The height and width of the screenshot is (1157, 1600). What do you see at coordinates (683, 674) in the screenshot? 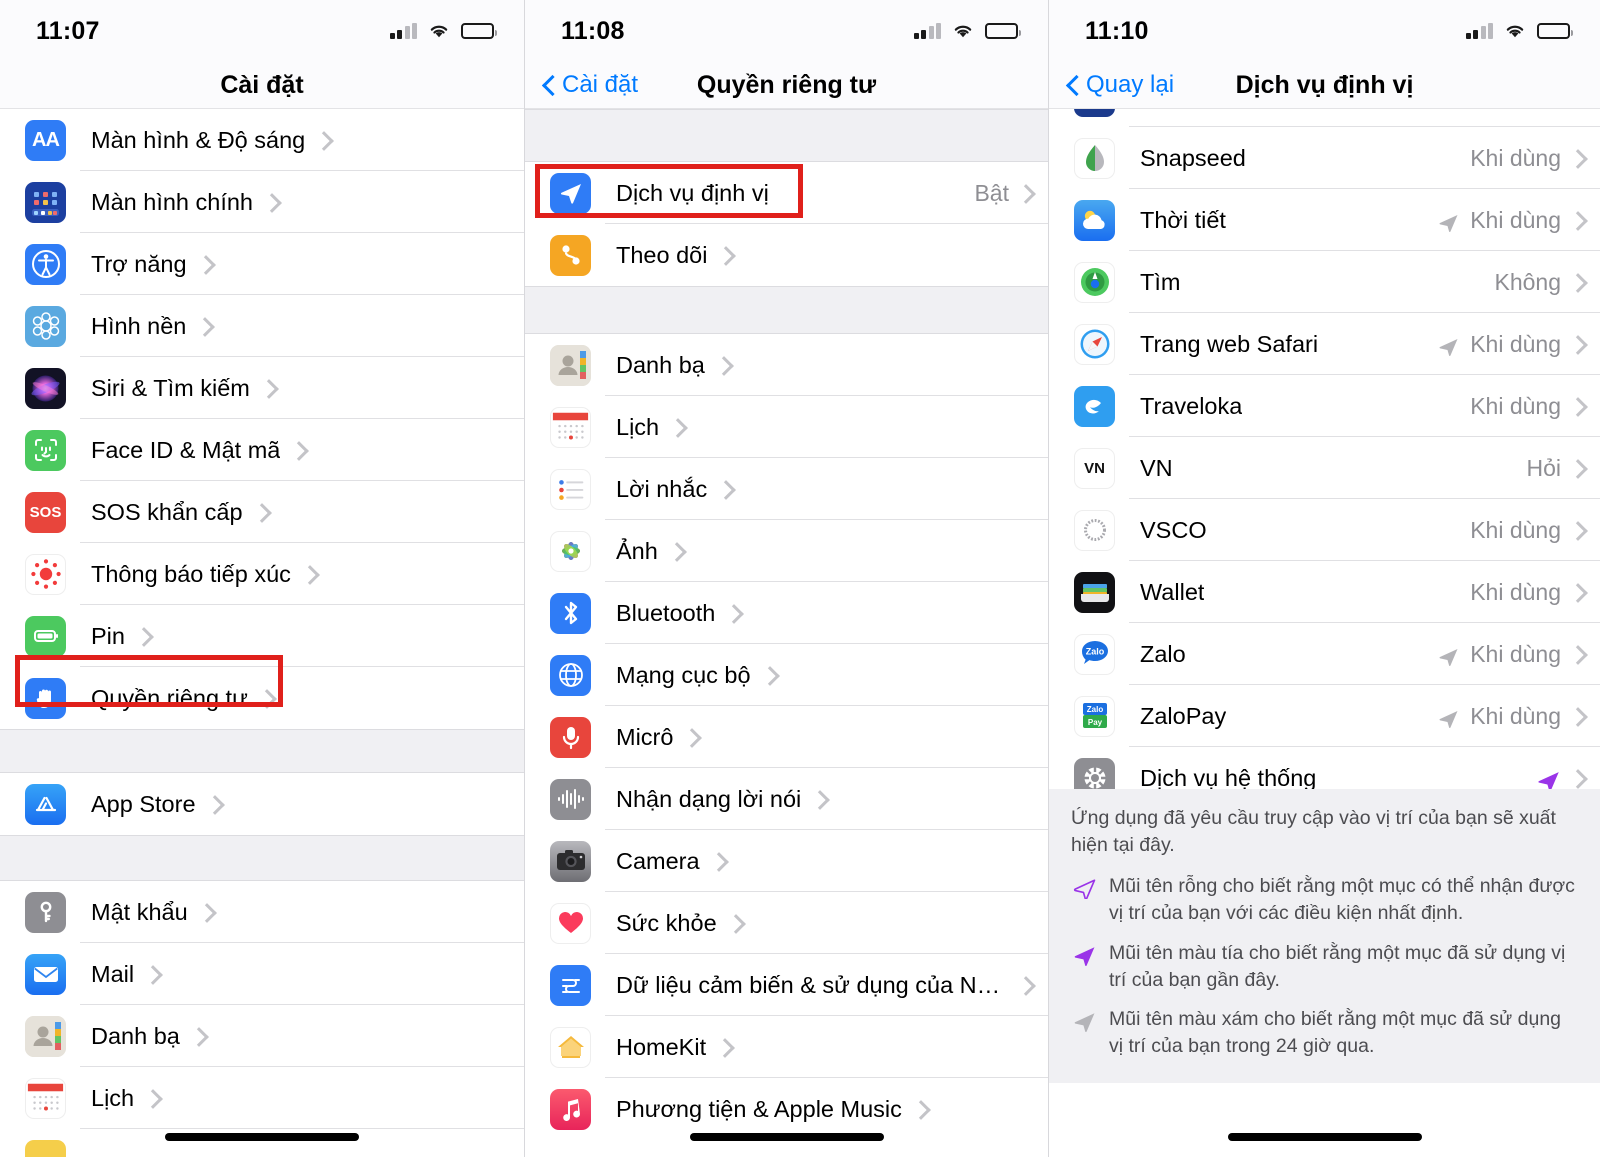
I see `row-label: Mạng cục bộ` at bounding box center [683, 674].